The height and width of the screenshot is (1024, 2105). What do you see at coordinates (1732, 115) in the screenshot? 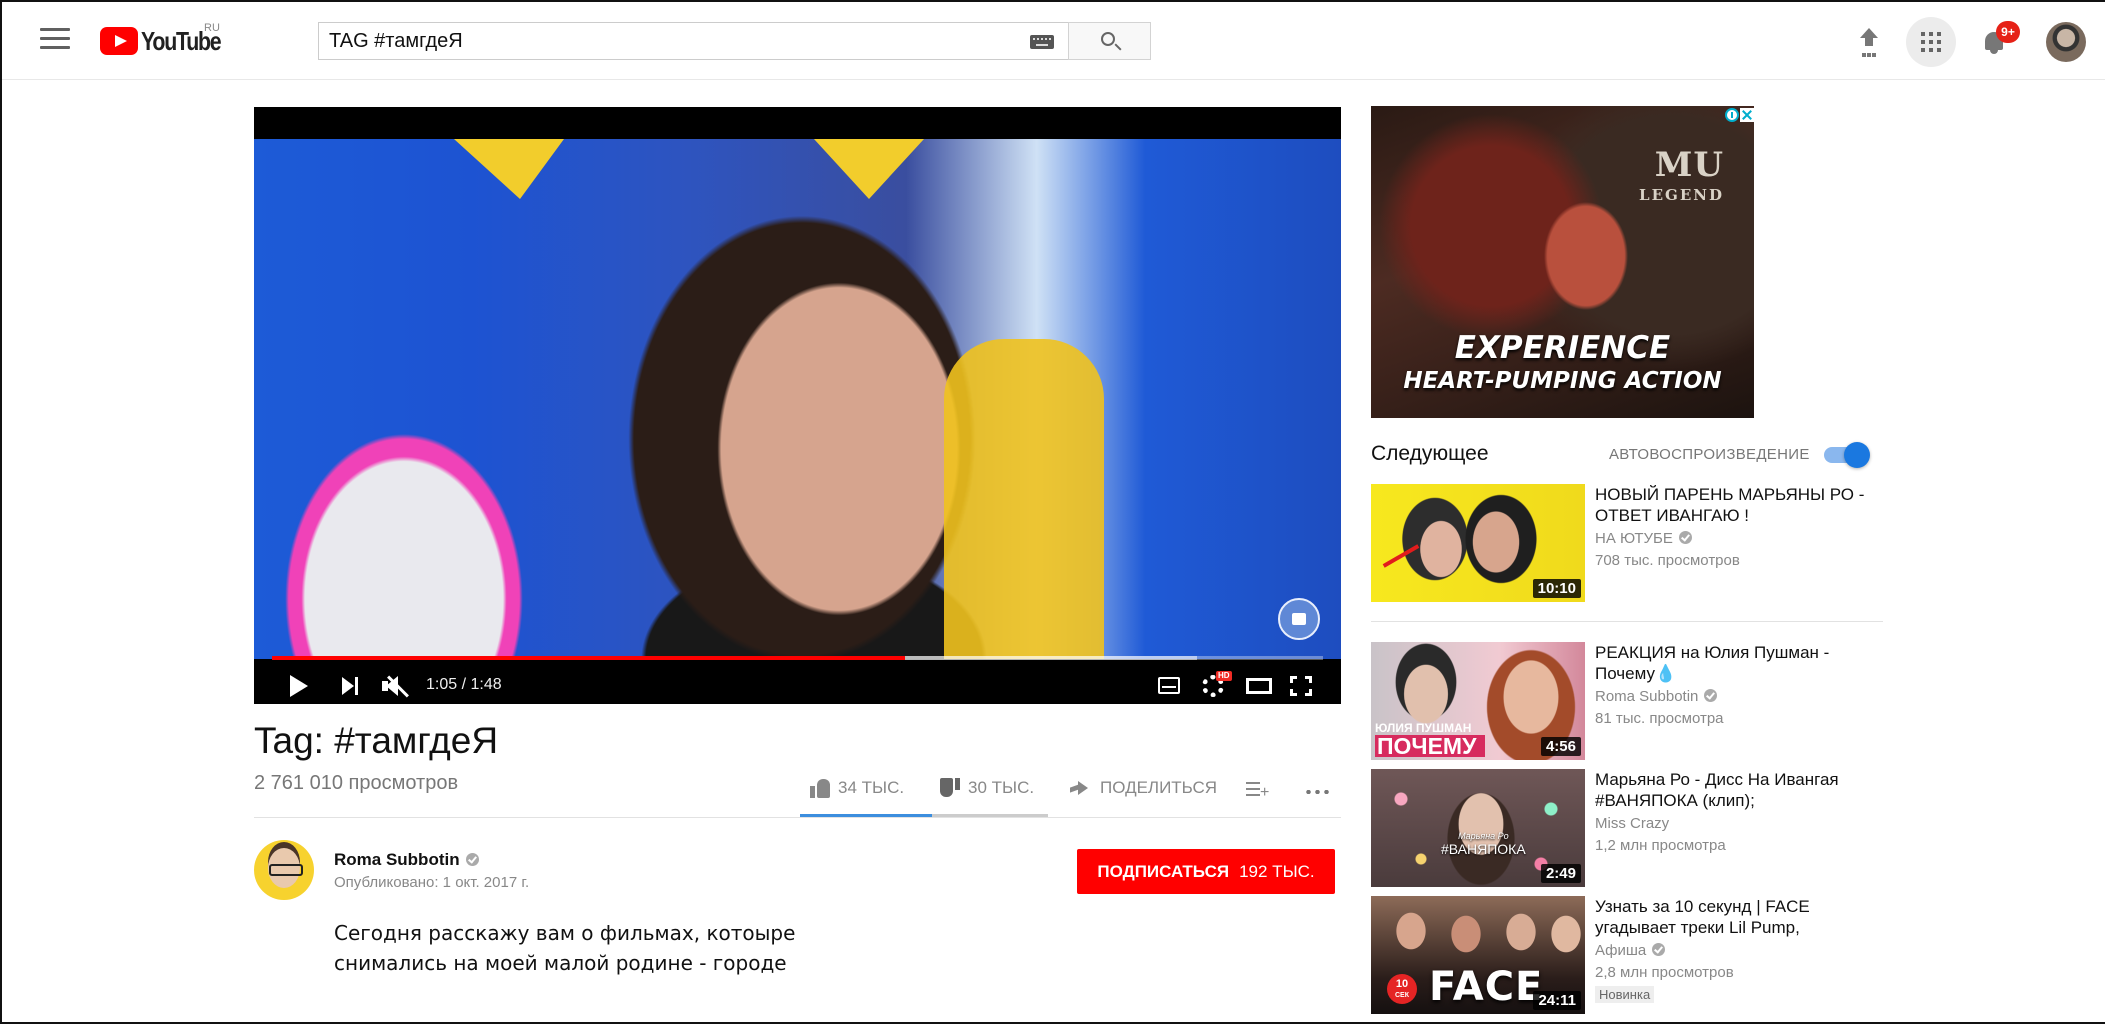
I see `ad-info-icon` at bounding box center [1732, 115].